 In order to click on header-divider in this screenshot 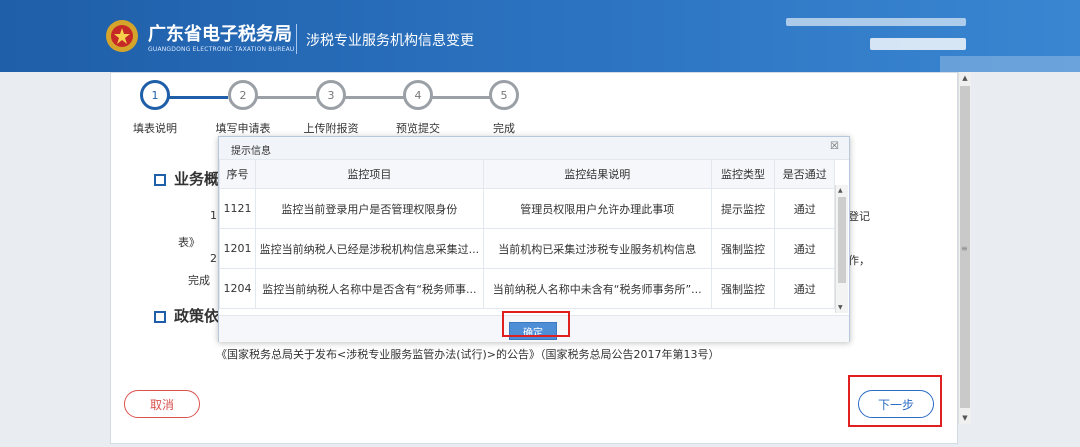, I will do `click(296, 39)`.